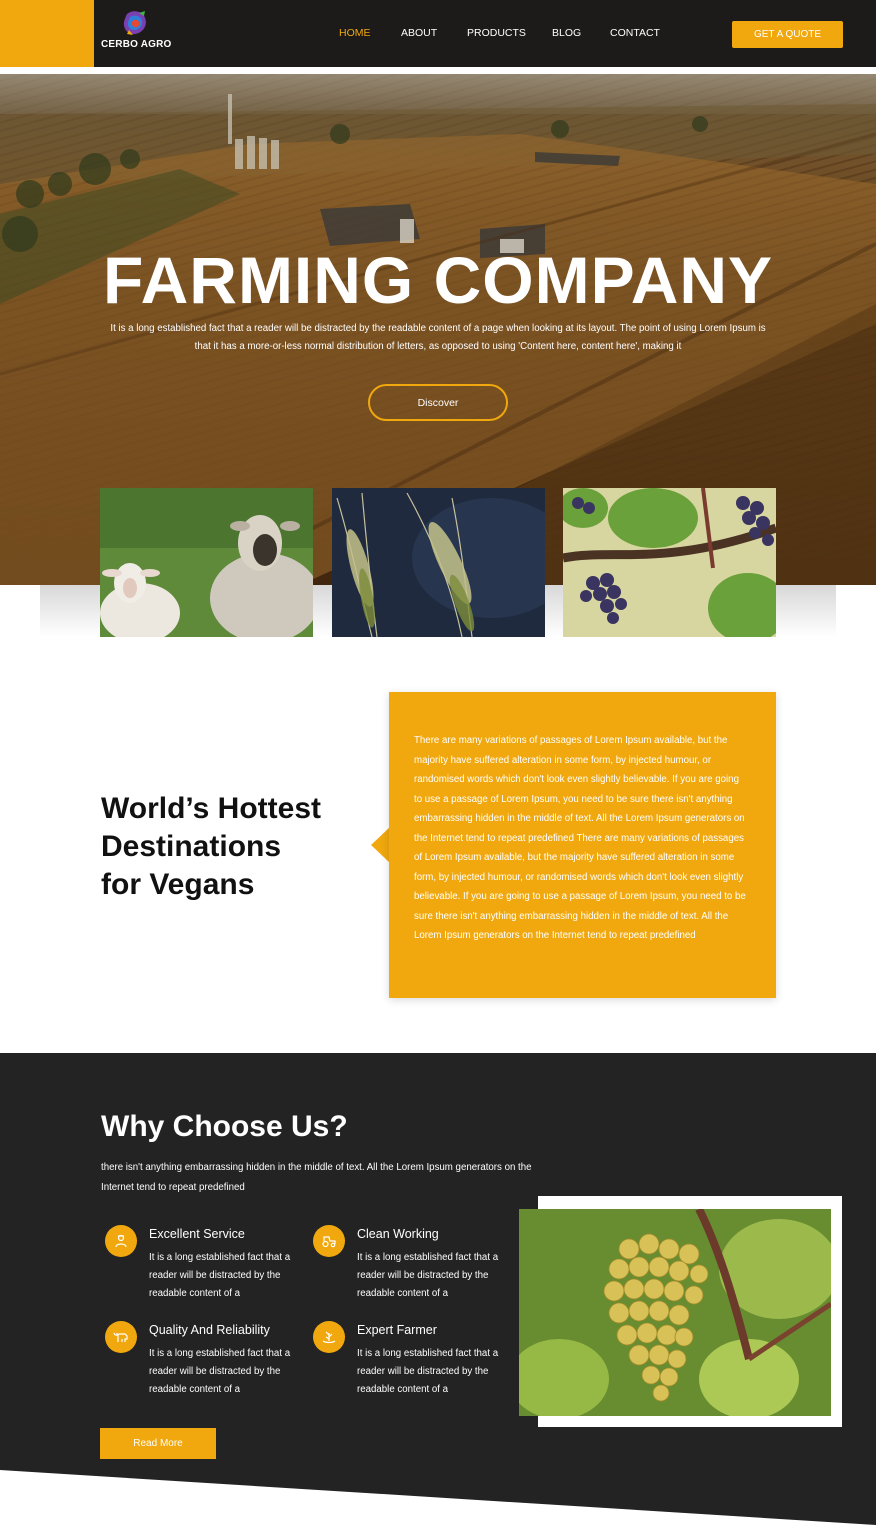  Describe the element at coordinates (787, 34) in the screenshot. I see `get-a-quote-button: GET A QUOTE` at that location.